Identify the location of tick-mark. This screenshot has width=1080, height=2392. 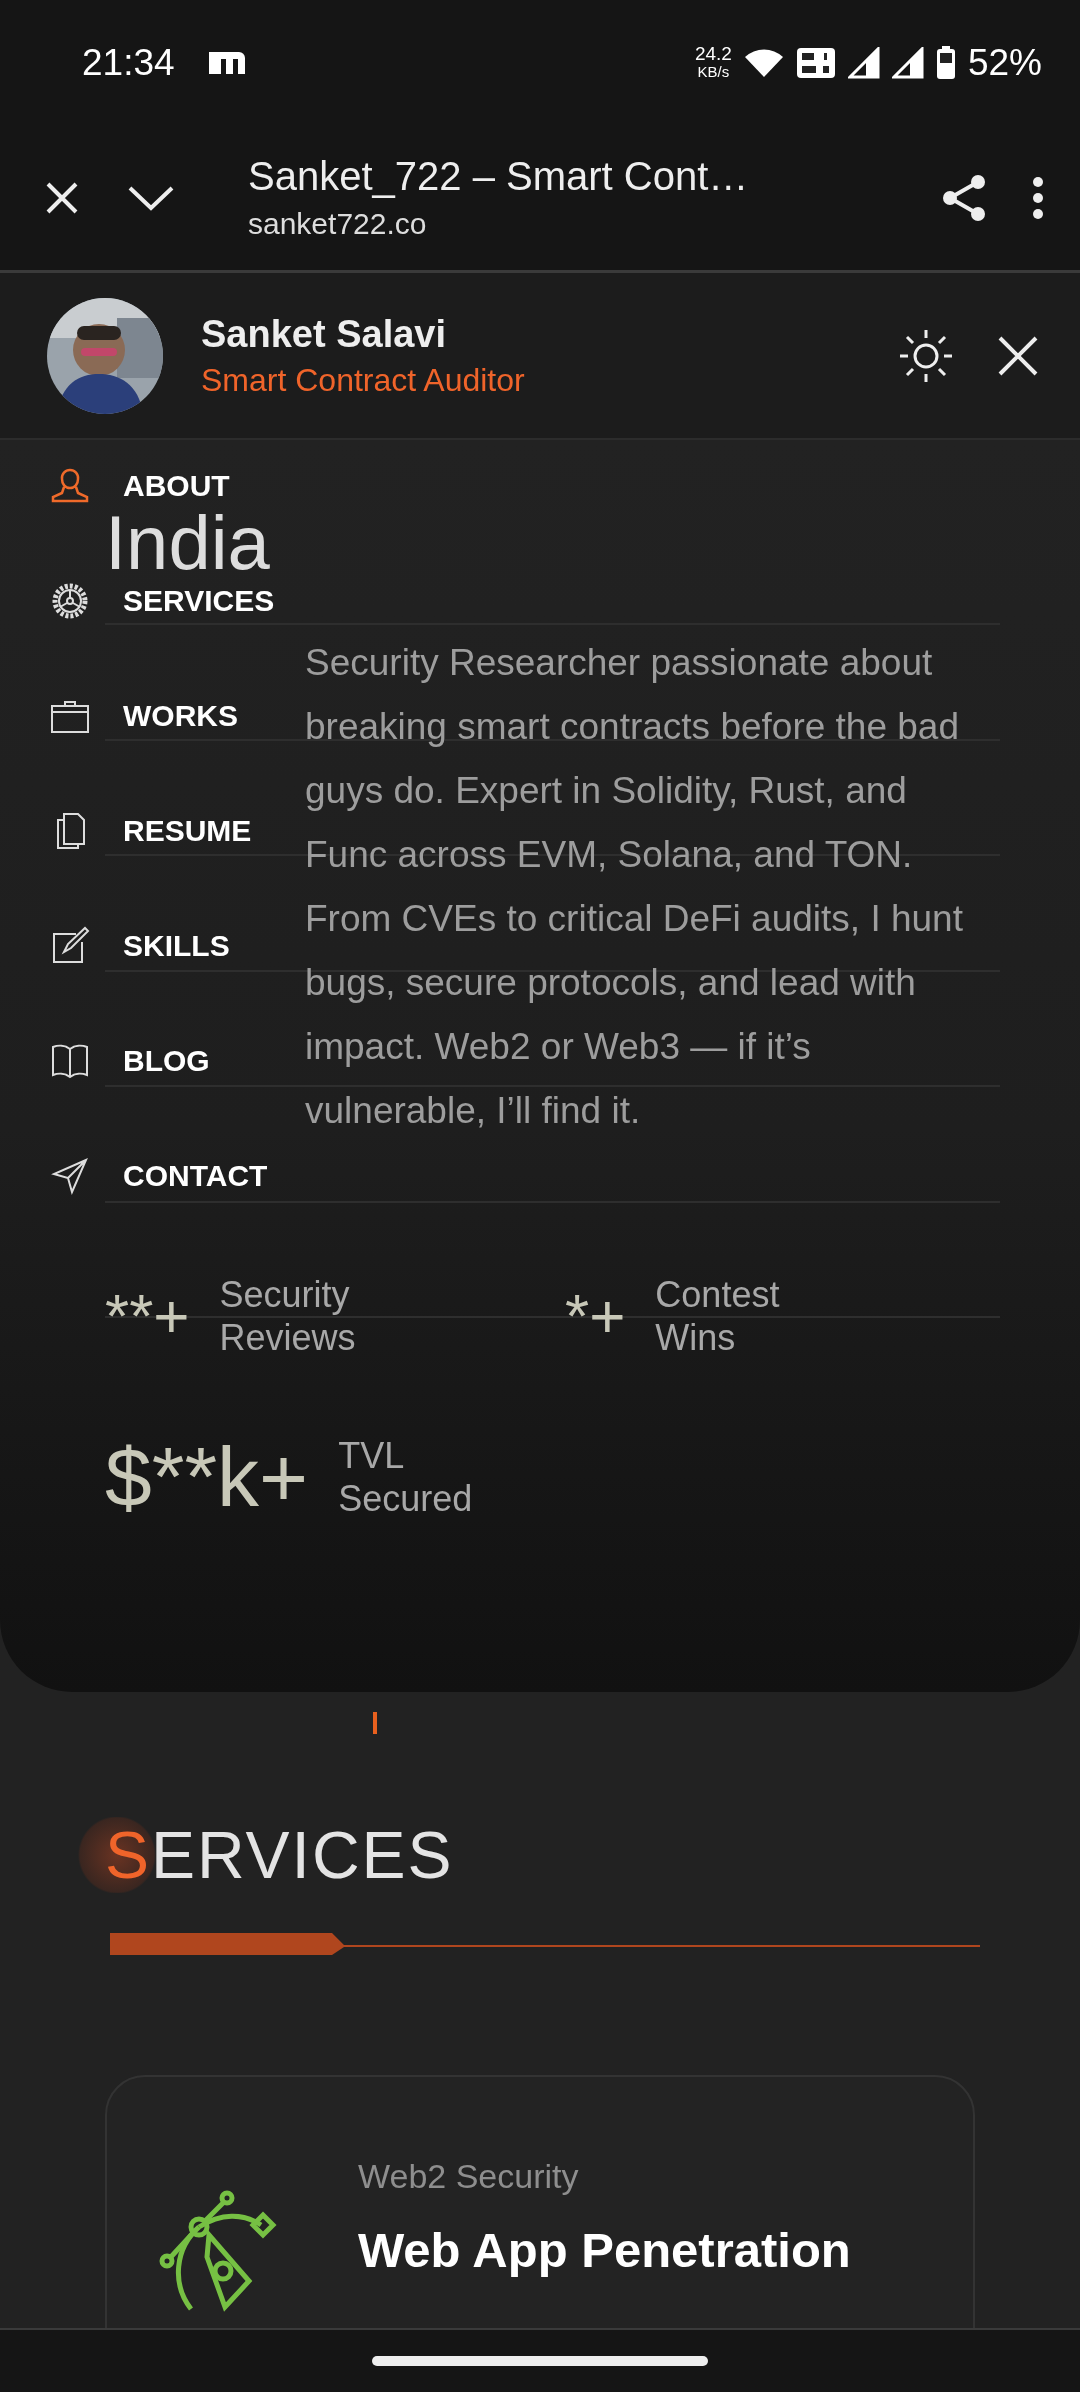
(375, 1723).